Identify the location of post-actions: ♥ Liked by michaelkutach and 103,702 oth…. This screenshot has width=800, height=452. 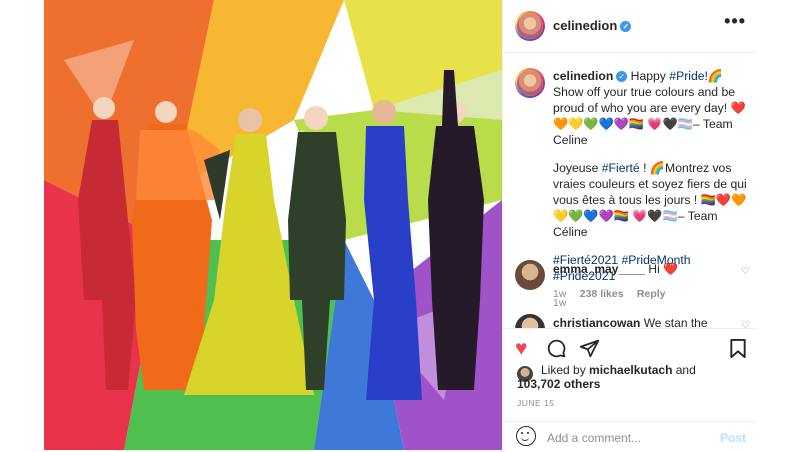
(629, 389).